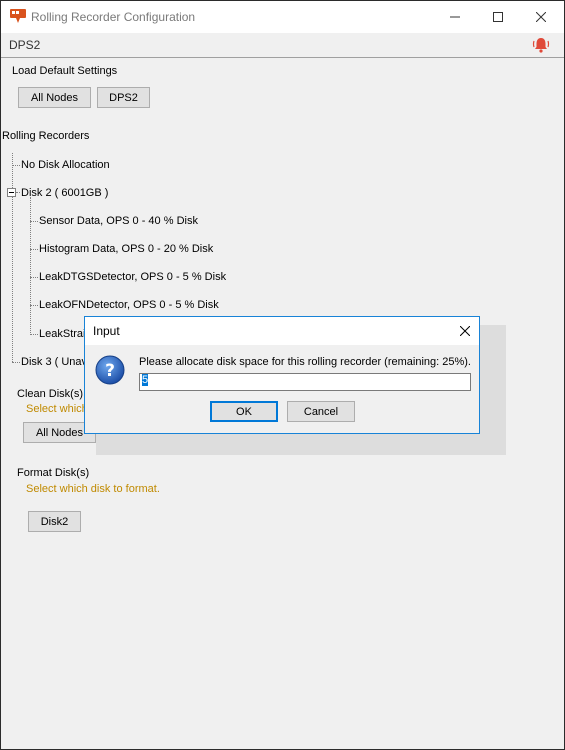 Image resolution: width=565 pixels, height=750 pixels. What do you see at coordinates (54, 521) in the screenshot?
I see `format-disk2-button: Disk2` at bounding box center [54, 521].